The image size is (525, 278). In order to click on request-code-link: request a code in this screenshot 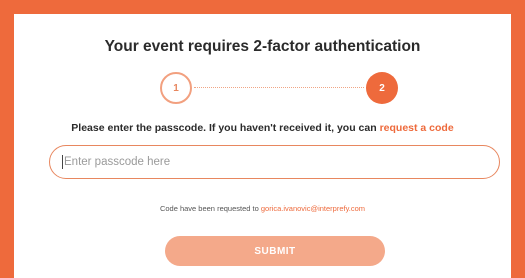, I will do `click(417, 128)`.